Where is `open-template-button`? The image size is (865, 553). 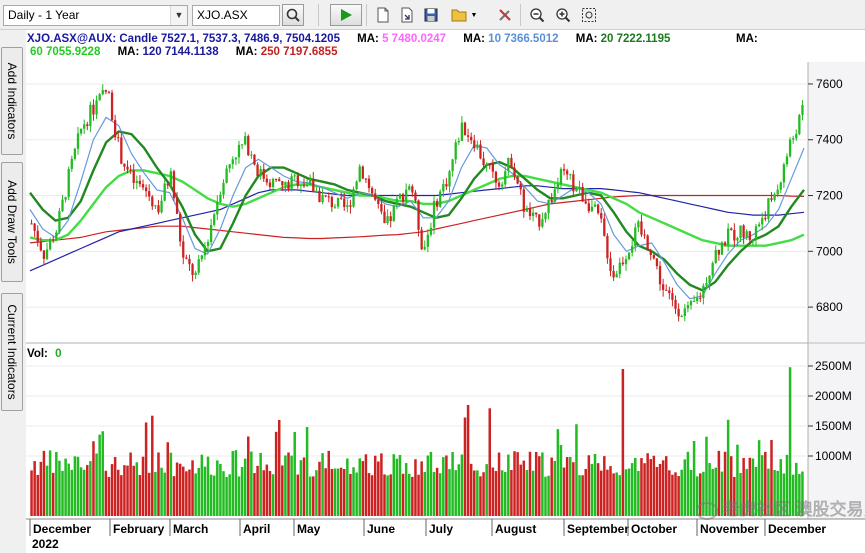 open-template-button is located at coordinates (407, 15).